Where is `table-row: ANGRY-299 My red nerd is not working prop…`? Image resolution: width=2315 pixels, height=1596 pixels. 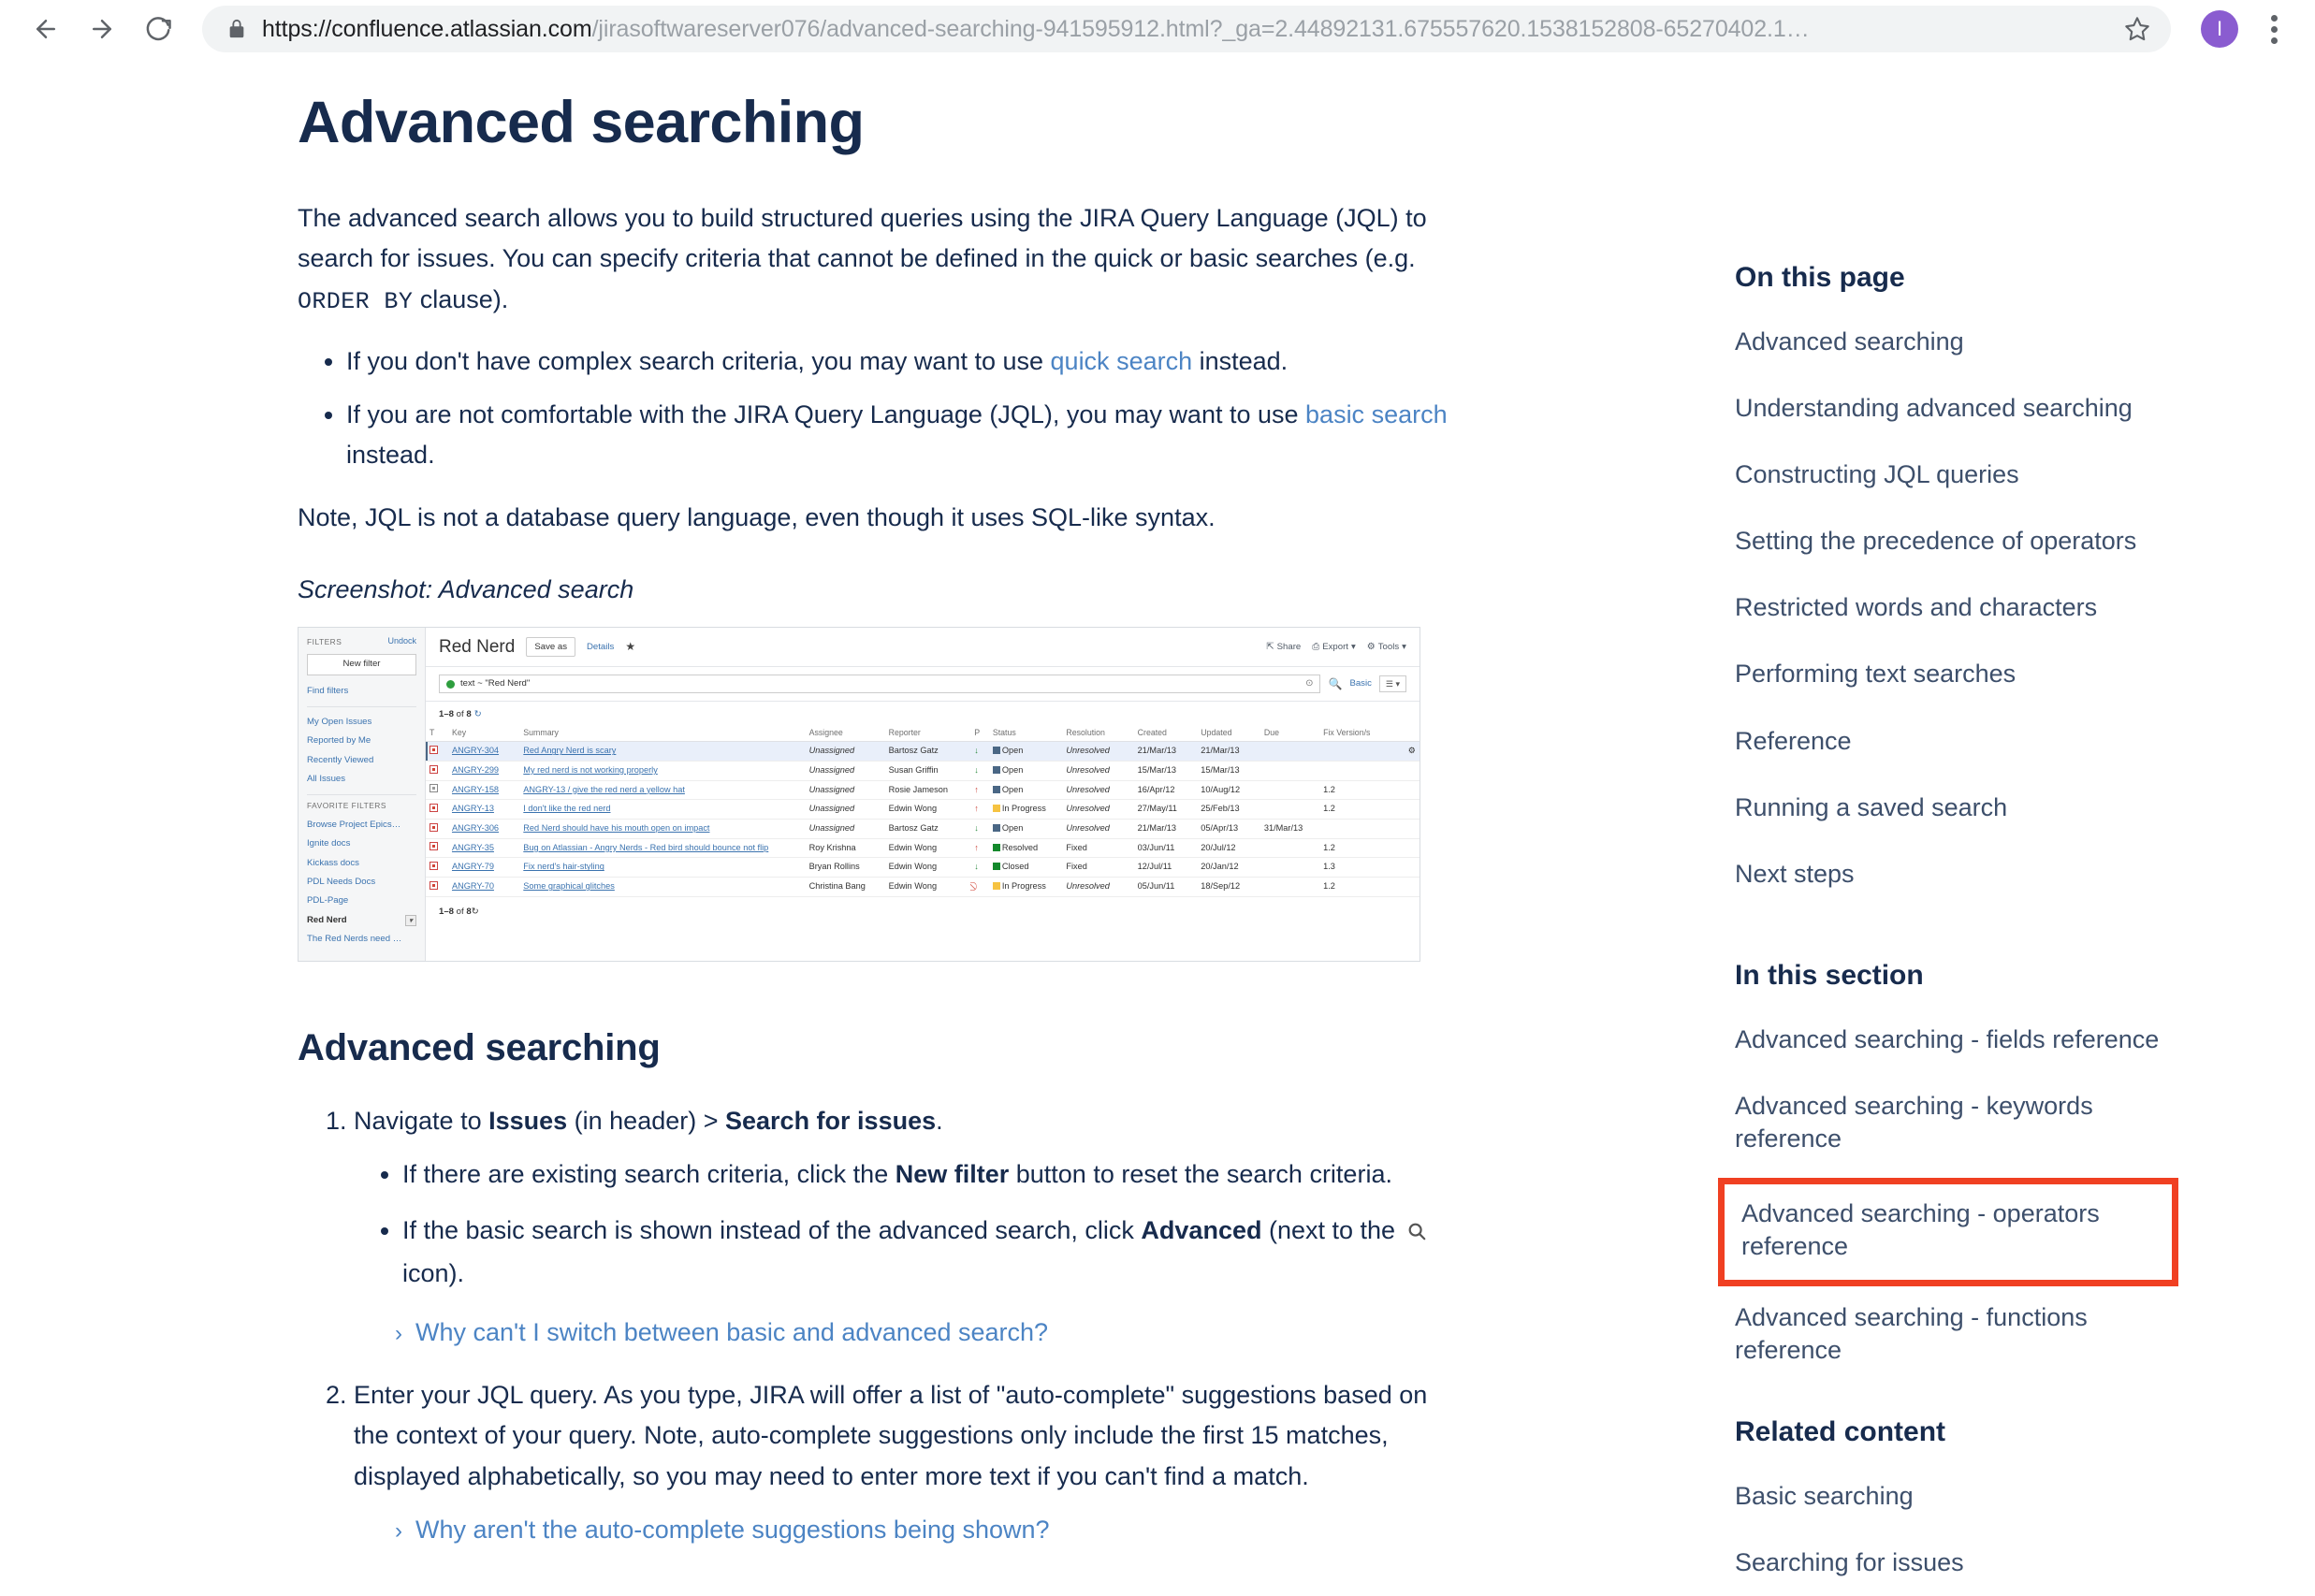 table-row: ANGRY-299 My red nerd is not working prop… is located at coordinates (923, 771).